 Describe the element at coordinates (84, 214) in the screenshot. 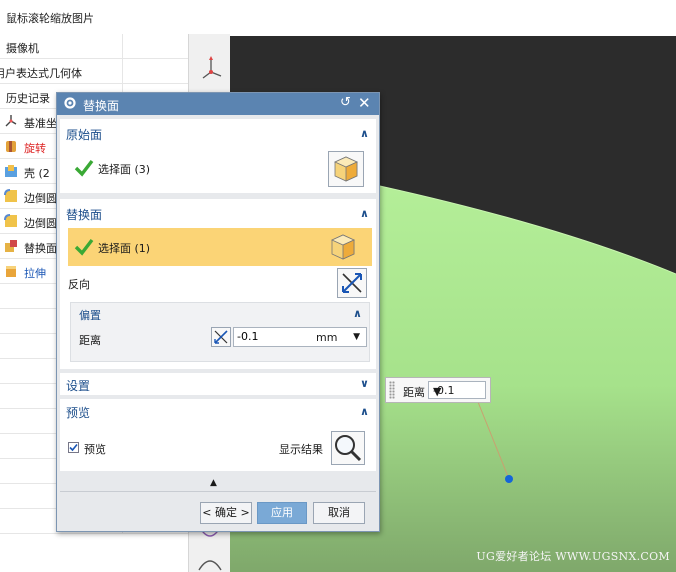

I see `section-header-replacement: 替换面` at that location.